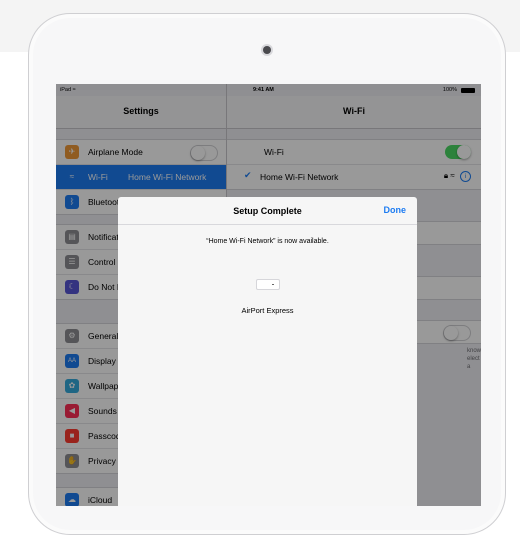 The width and height of the screenshot is (520, 535). Describe the element at coordinates (267, 241) in the screenshot. I see `modal-message: “Home Wi-Fi Network” is now available.` at that location.